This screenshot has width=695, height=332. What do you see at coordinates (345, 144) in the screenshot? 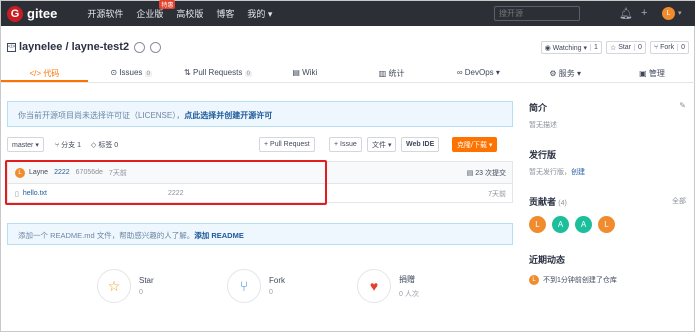
I see `issue-button: + Issue` at bounding box center [345, 144].